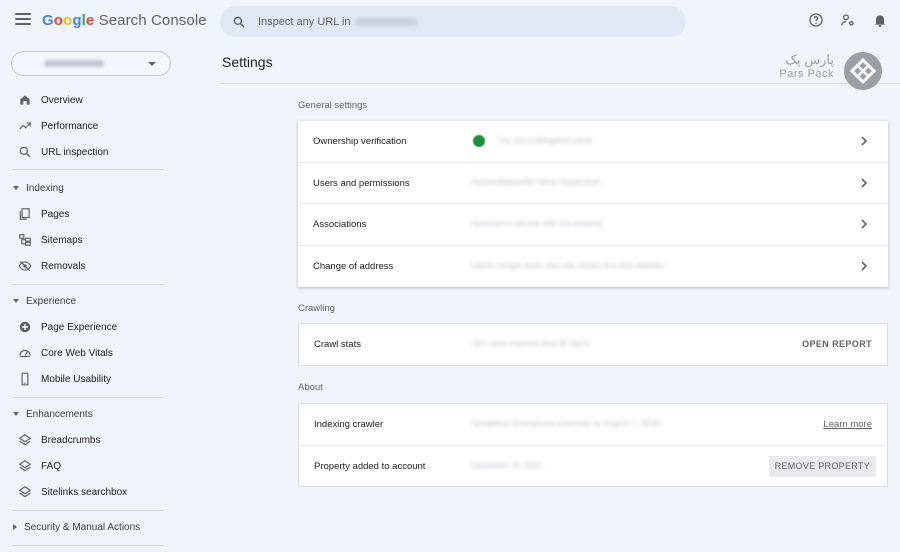  Describe the element at coordinates (816, 20) in the screenshot. I see `help-icon` at that location.